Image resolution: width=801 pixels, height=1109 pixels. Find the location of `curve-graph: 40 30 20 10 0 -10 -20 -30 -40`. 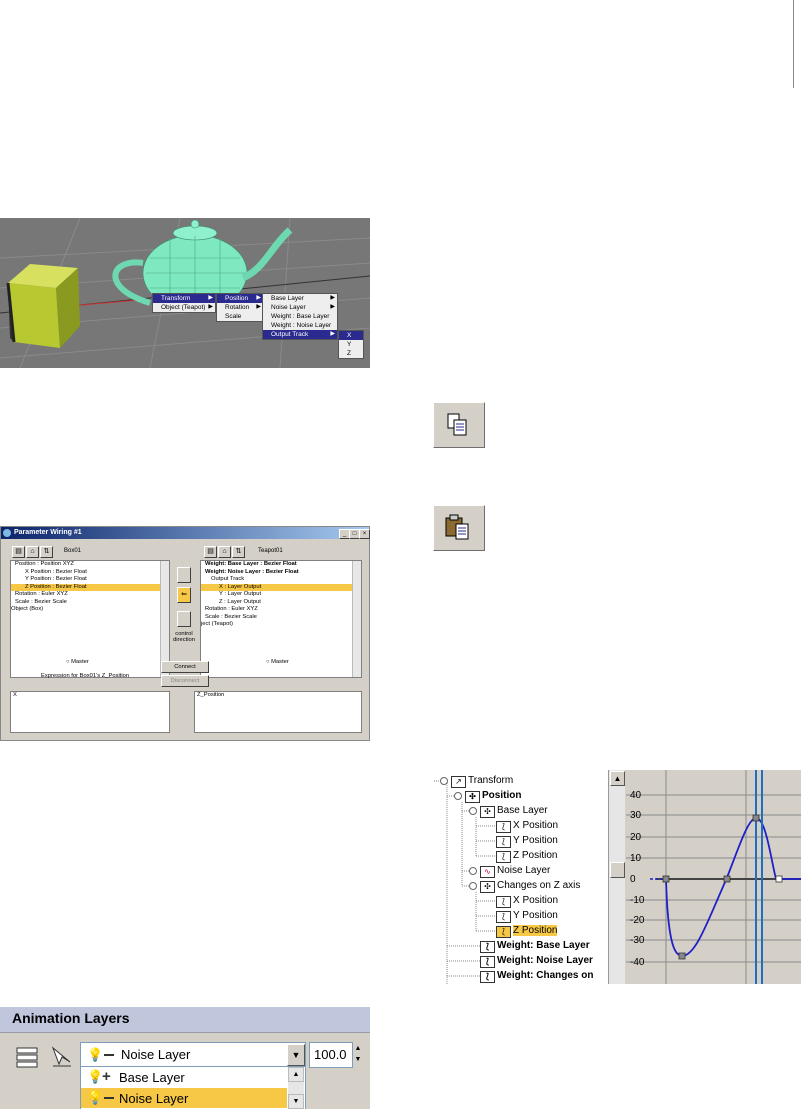

curve-graph: 40 30 20 10 0 -10 -20 -30 -40 is located at coordinates (713, 877).